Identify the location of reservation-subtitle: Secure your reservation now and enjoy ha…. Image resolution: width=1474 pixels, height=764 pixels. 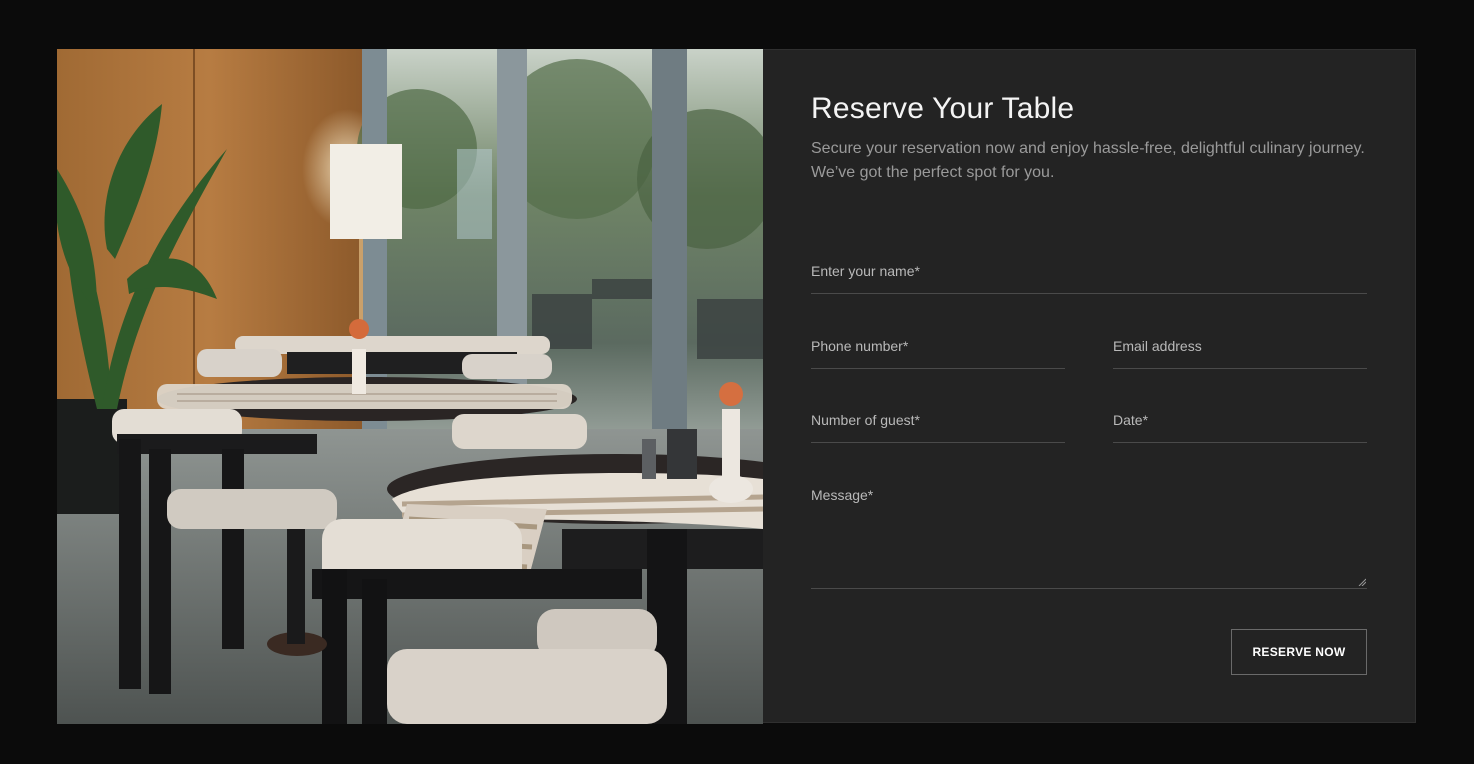
(1088, 160).